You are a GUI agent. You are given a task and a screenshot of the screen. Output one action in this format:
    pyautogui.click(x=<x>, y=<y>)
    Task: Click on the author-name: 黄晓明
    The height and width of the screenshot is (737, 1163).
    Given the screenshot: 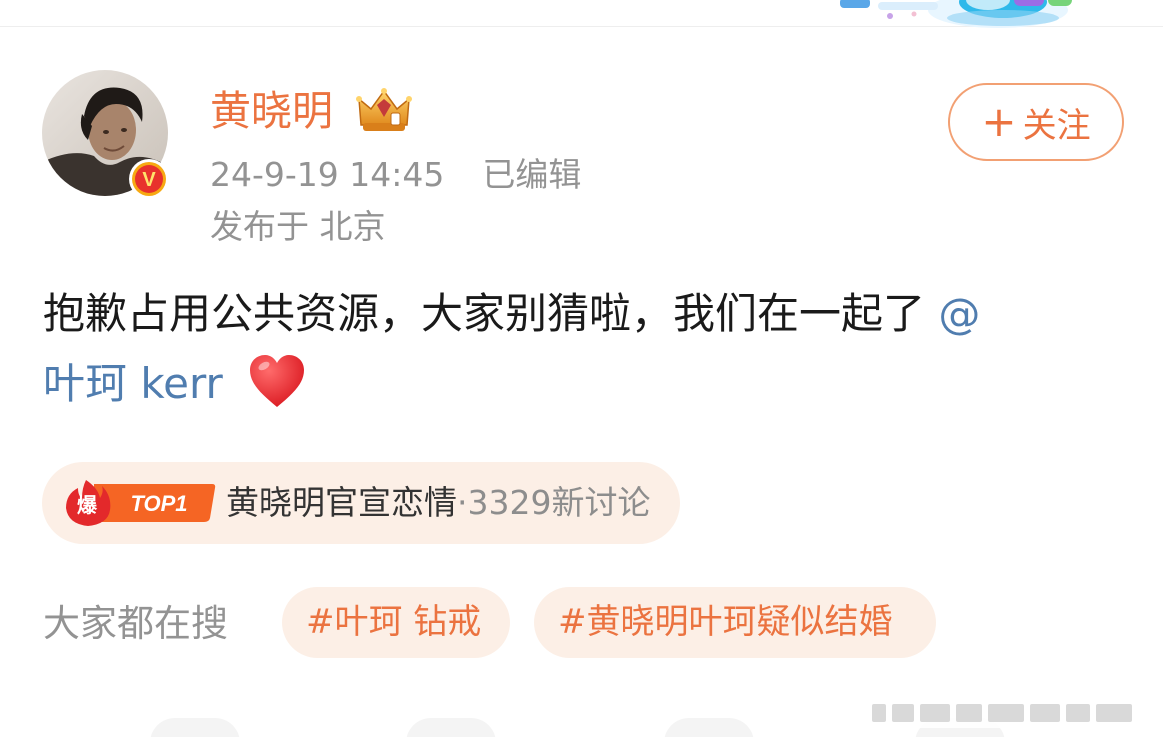 What is the action you would take?
    pyautogui.click(x=271, y=111)
    